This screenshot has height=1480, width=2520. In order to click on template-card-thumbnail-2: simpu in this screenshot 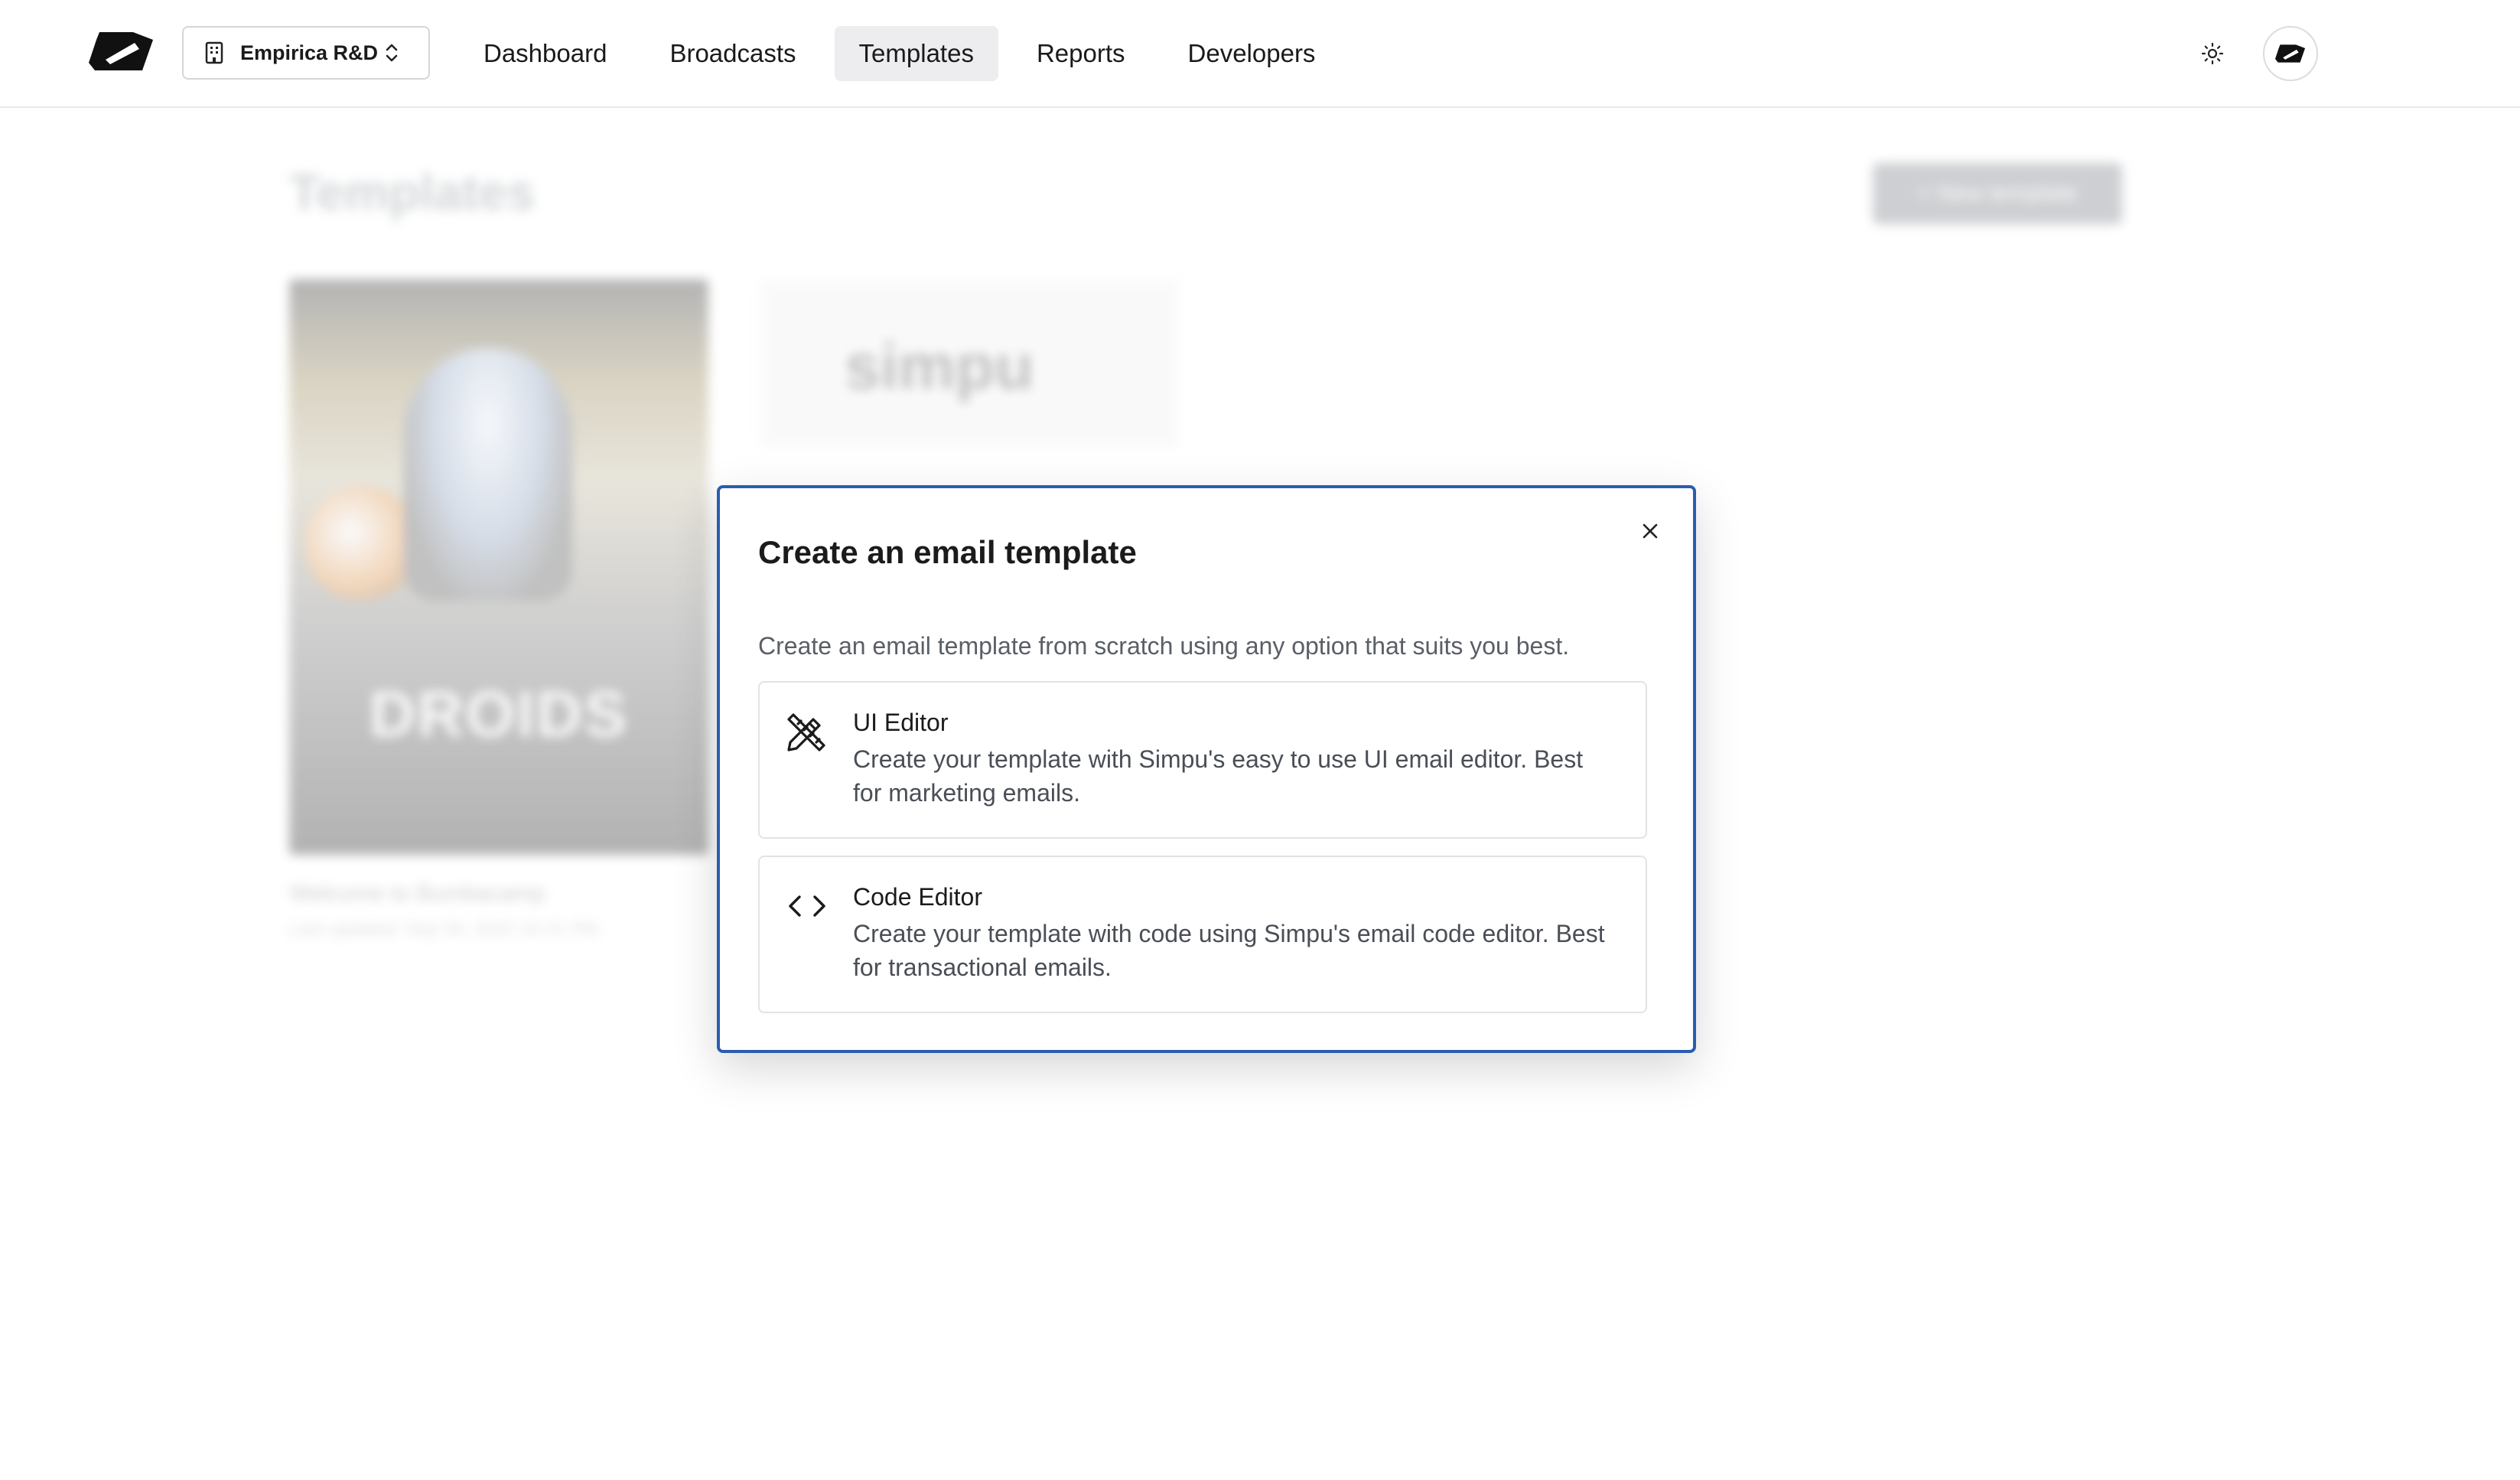, I will do `click(970, 364)`.